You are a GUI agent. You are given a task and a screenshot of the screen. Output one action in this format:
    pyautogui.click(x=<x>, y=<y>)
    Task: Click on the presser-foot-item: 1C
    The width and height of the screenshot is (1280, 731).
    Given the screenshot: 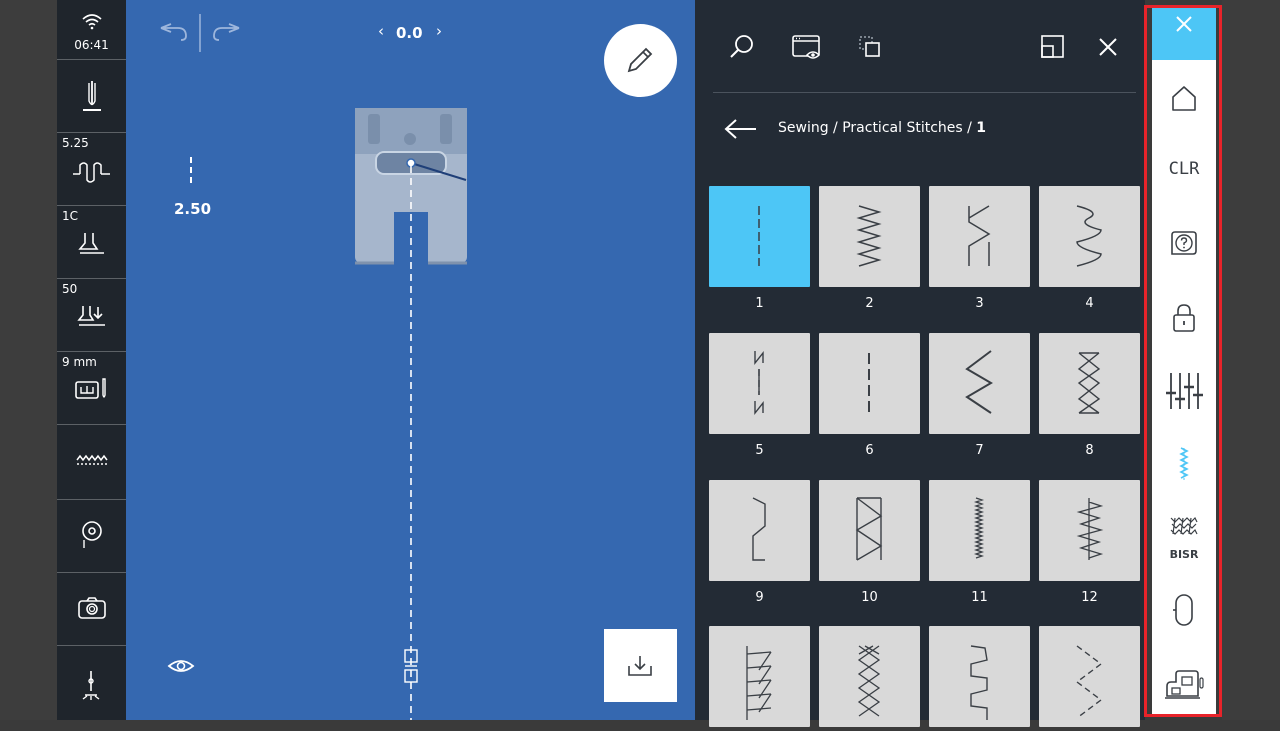 What is the action you would take?
    pyautogui.click(x=91, y=242)
    